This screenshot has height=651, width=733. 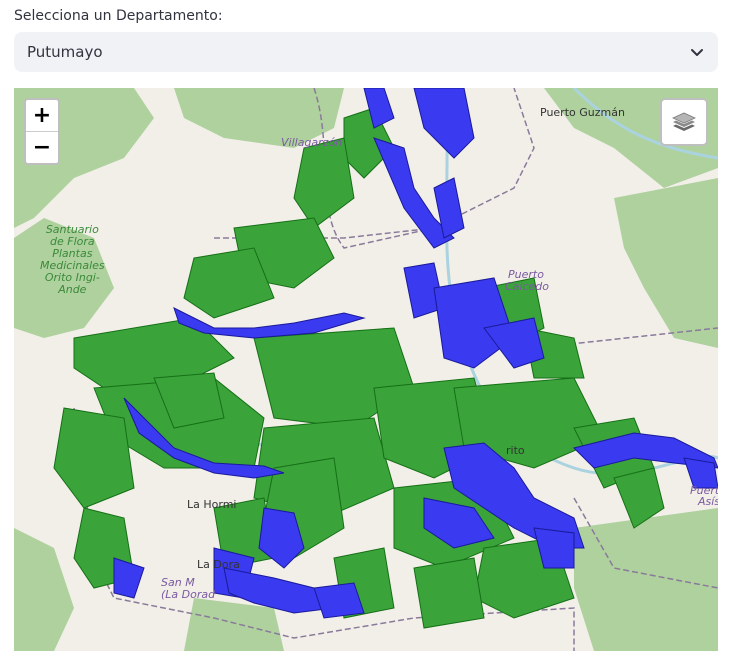 What do you see at coordinates (42, 147) in the screenshot?
I see `zoom-out-button: −` at bounding box center [42, 147].